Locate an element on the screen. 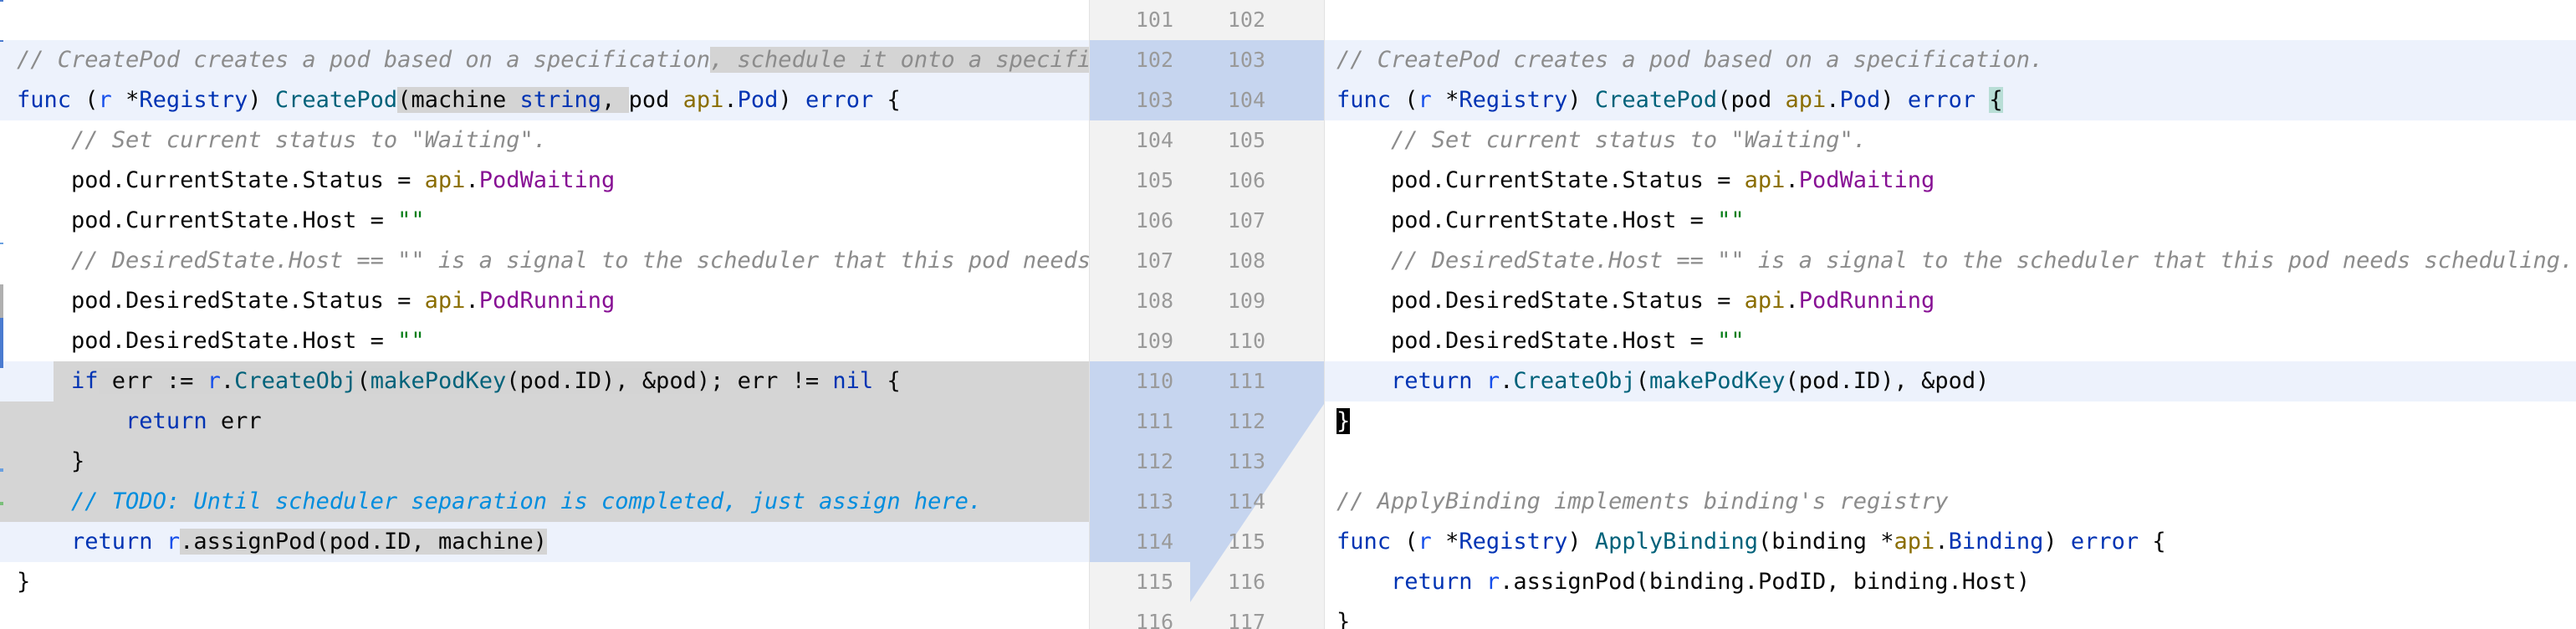 This screenshot has width=2576, height=629. left-code-text: return r.assignPod(pod.ID, machine) is located at coordinates (282, 542).